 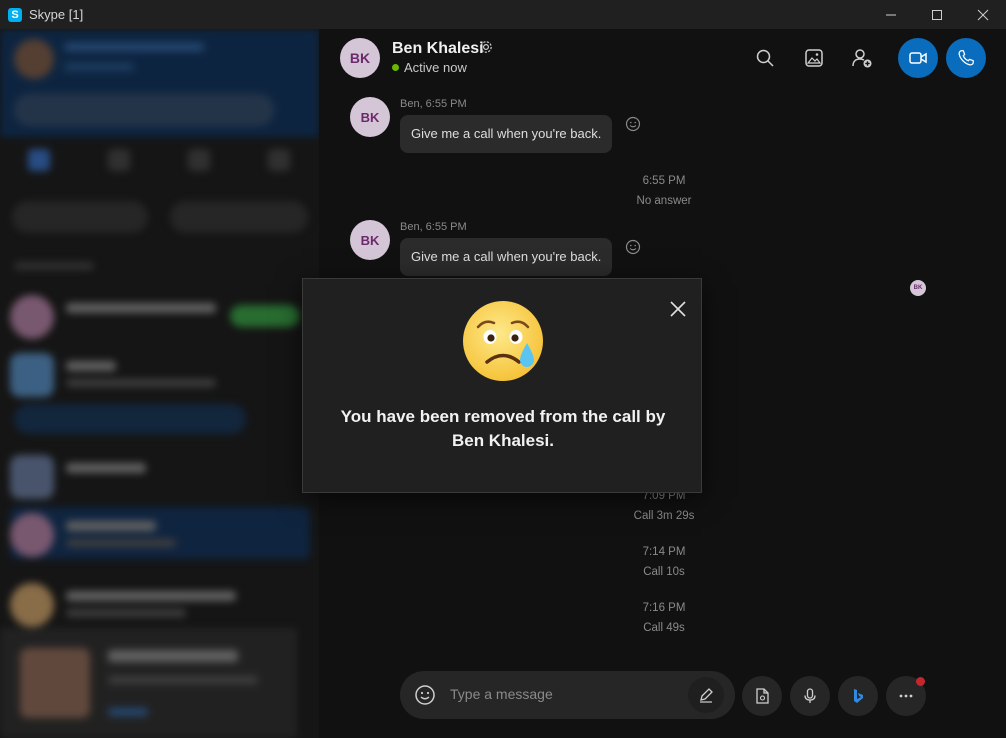 I want to click on pen-icon, so click(x=706, y=695).